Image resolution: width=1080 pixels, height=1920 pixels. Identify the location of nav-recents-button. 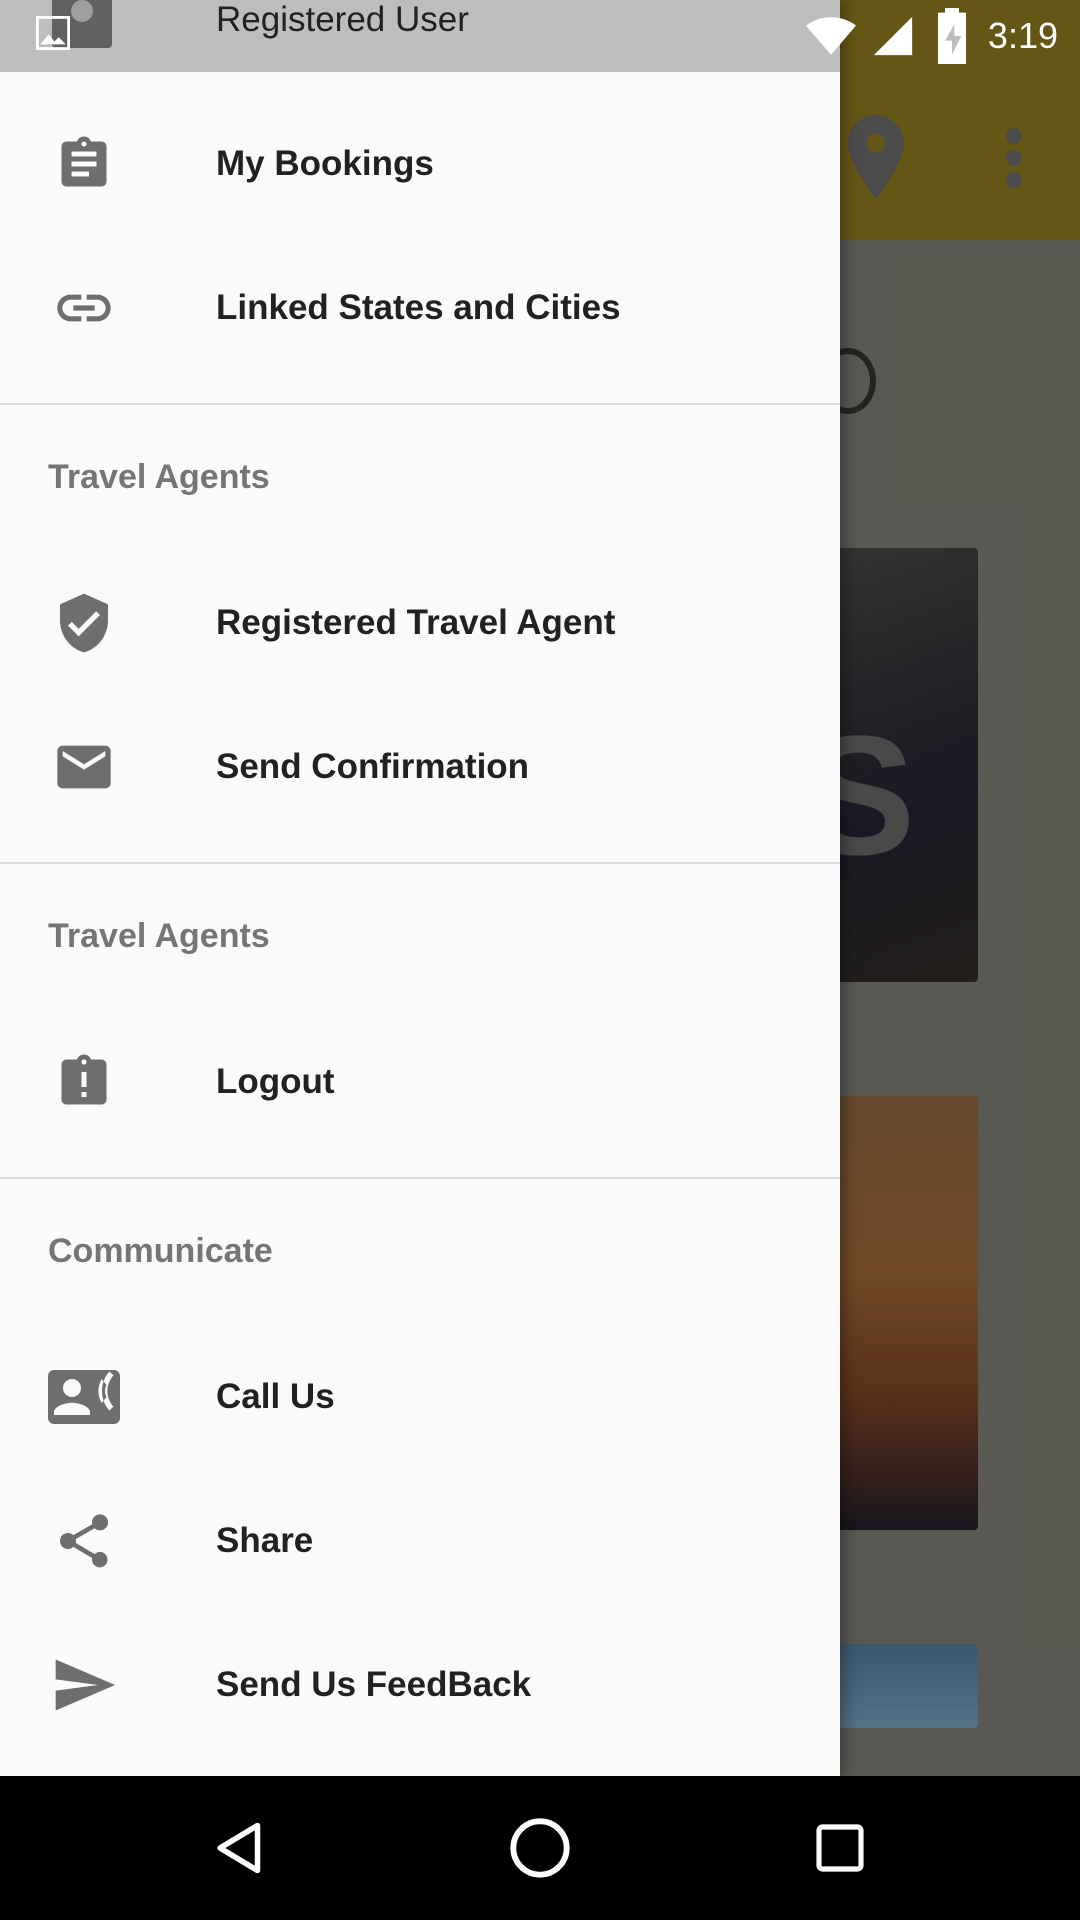
(840, 1848).